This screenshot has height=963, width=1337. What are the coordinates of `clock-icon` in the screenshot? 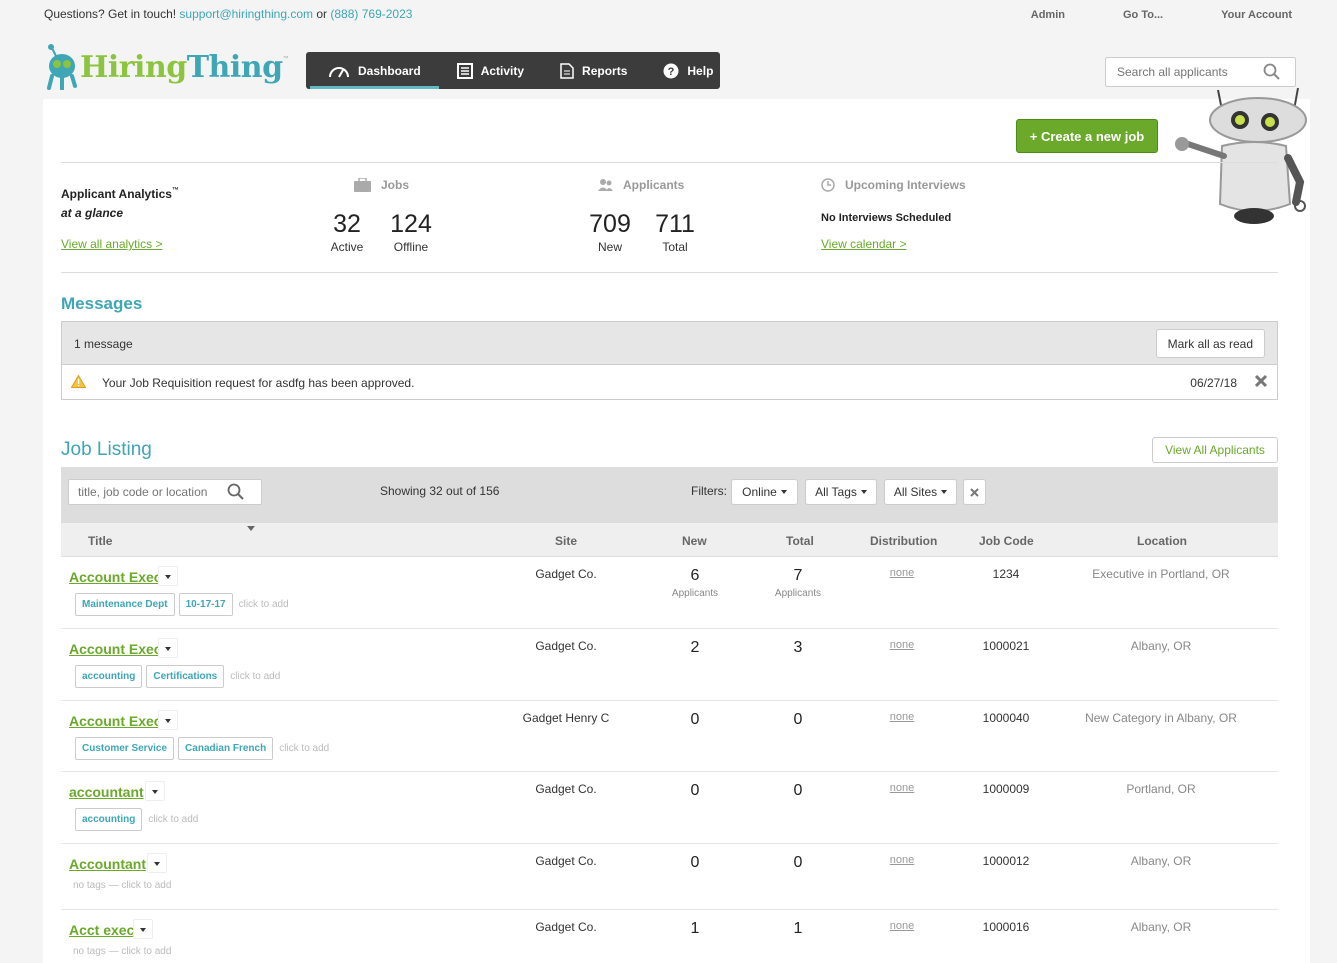 It's located at (828, 185).